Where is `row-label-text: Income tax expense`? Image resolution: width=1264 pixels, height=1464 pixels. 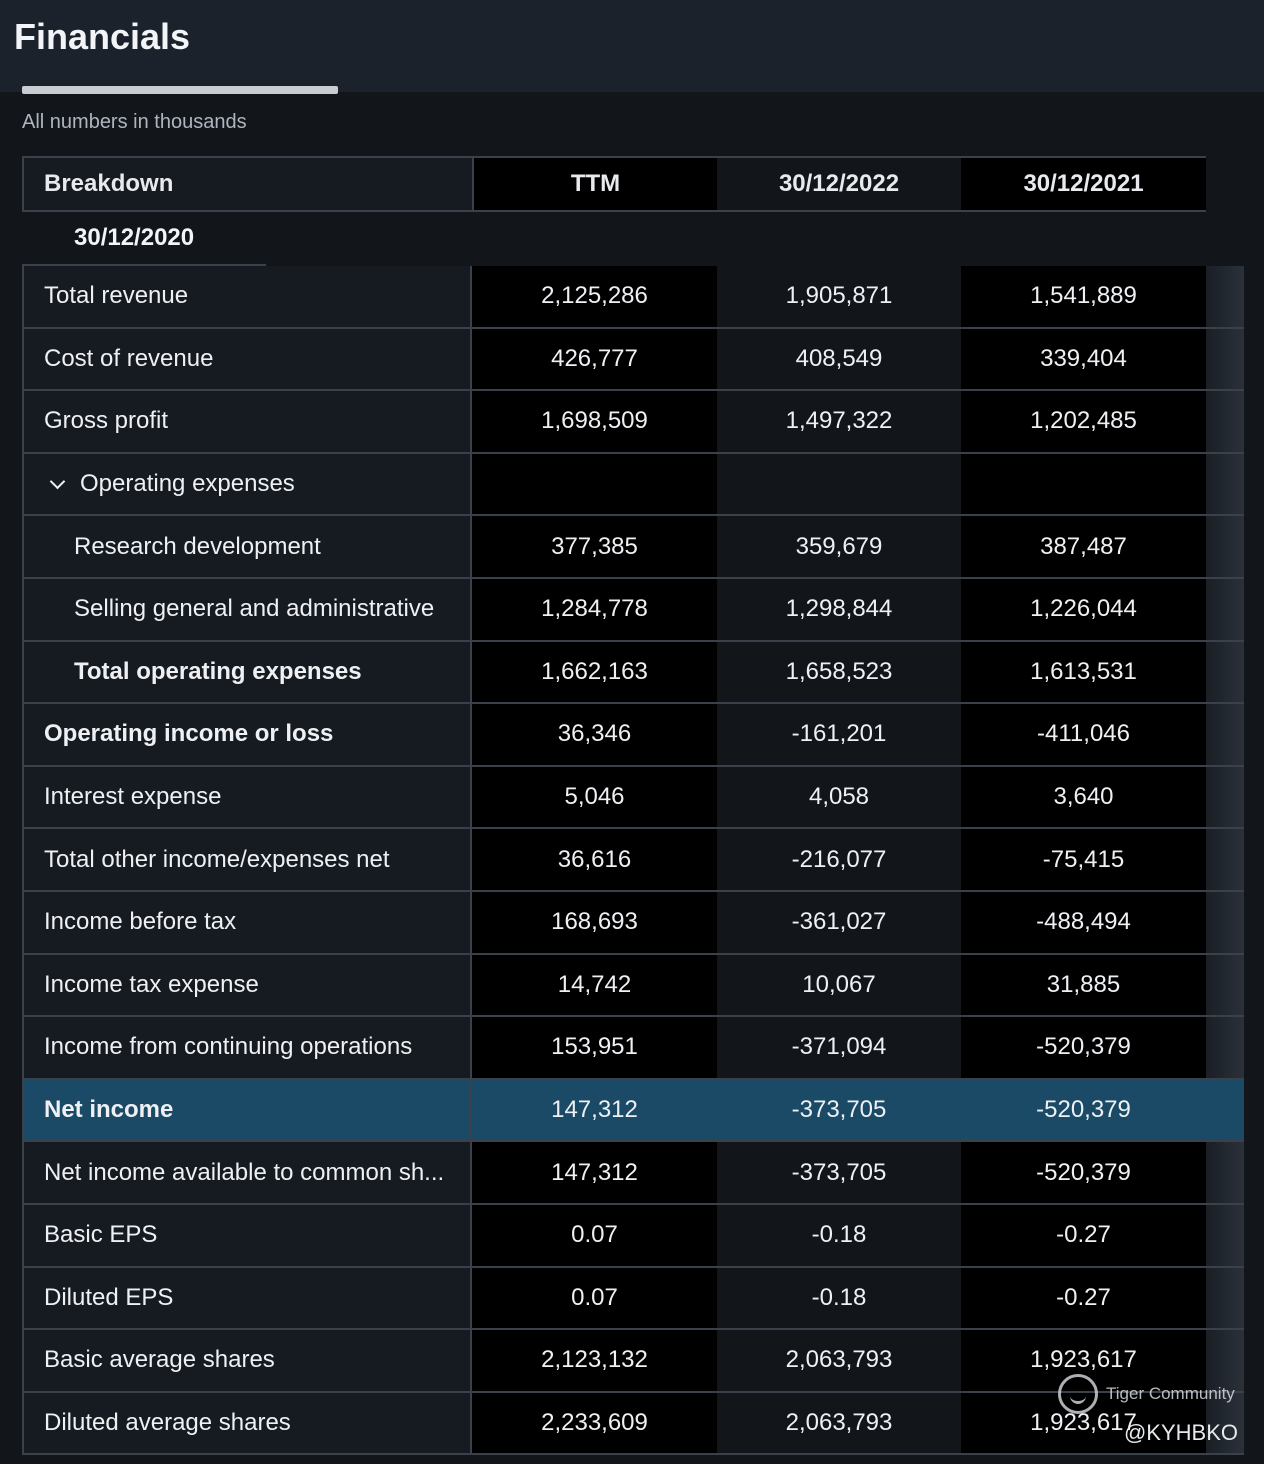
row-label-text: Income tax expense is located at coordinates (151, 984).